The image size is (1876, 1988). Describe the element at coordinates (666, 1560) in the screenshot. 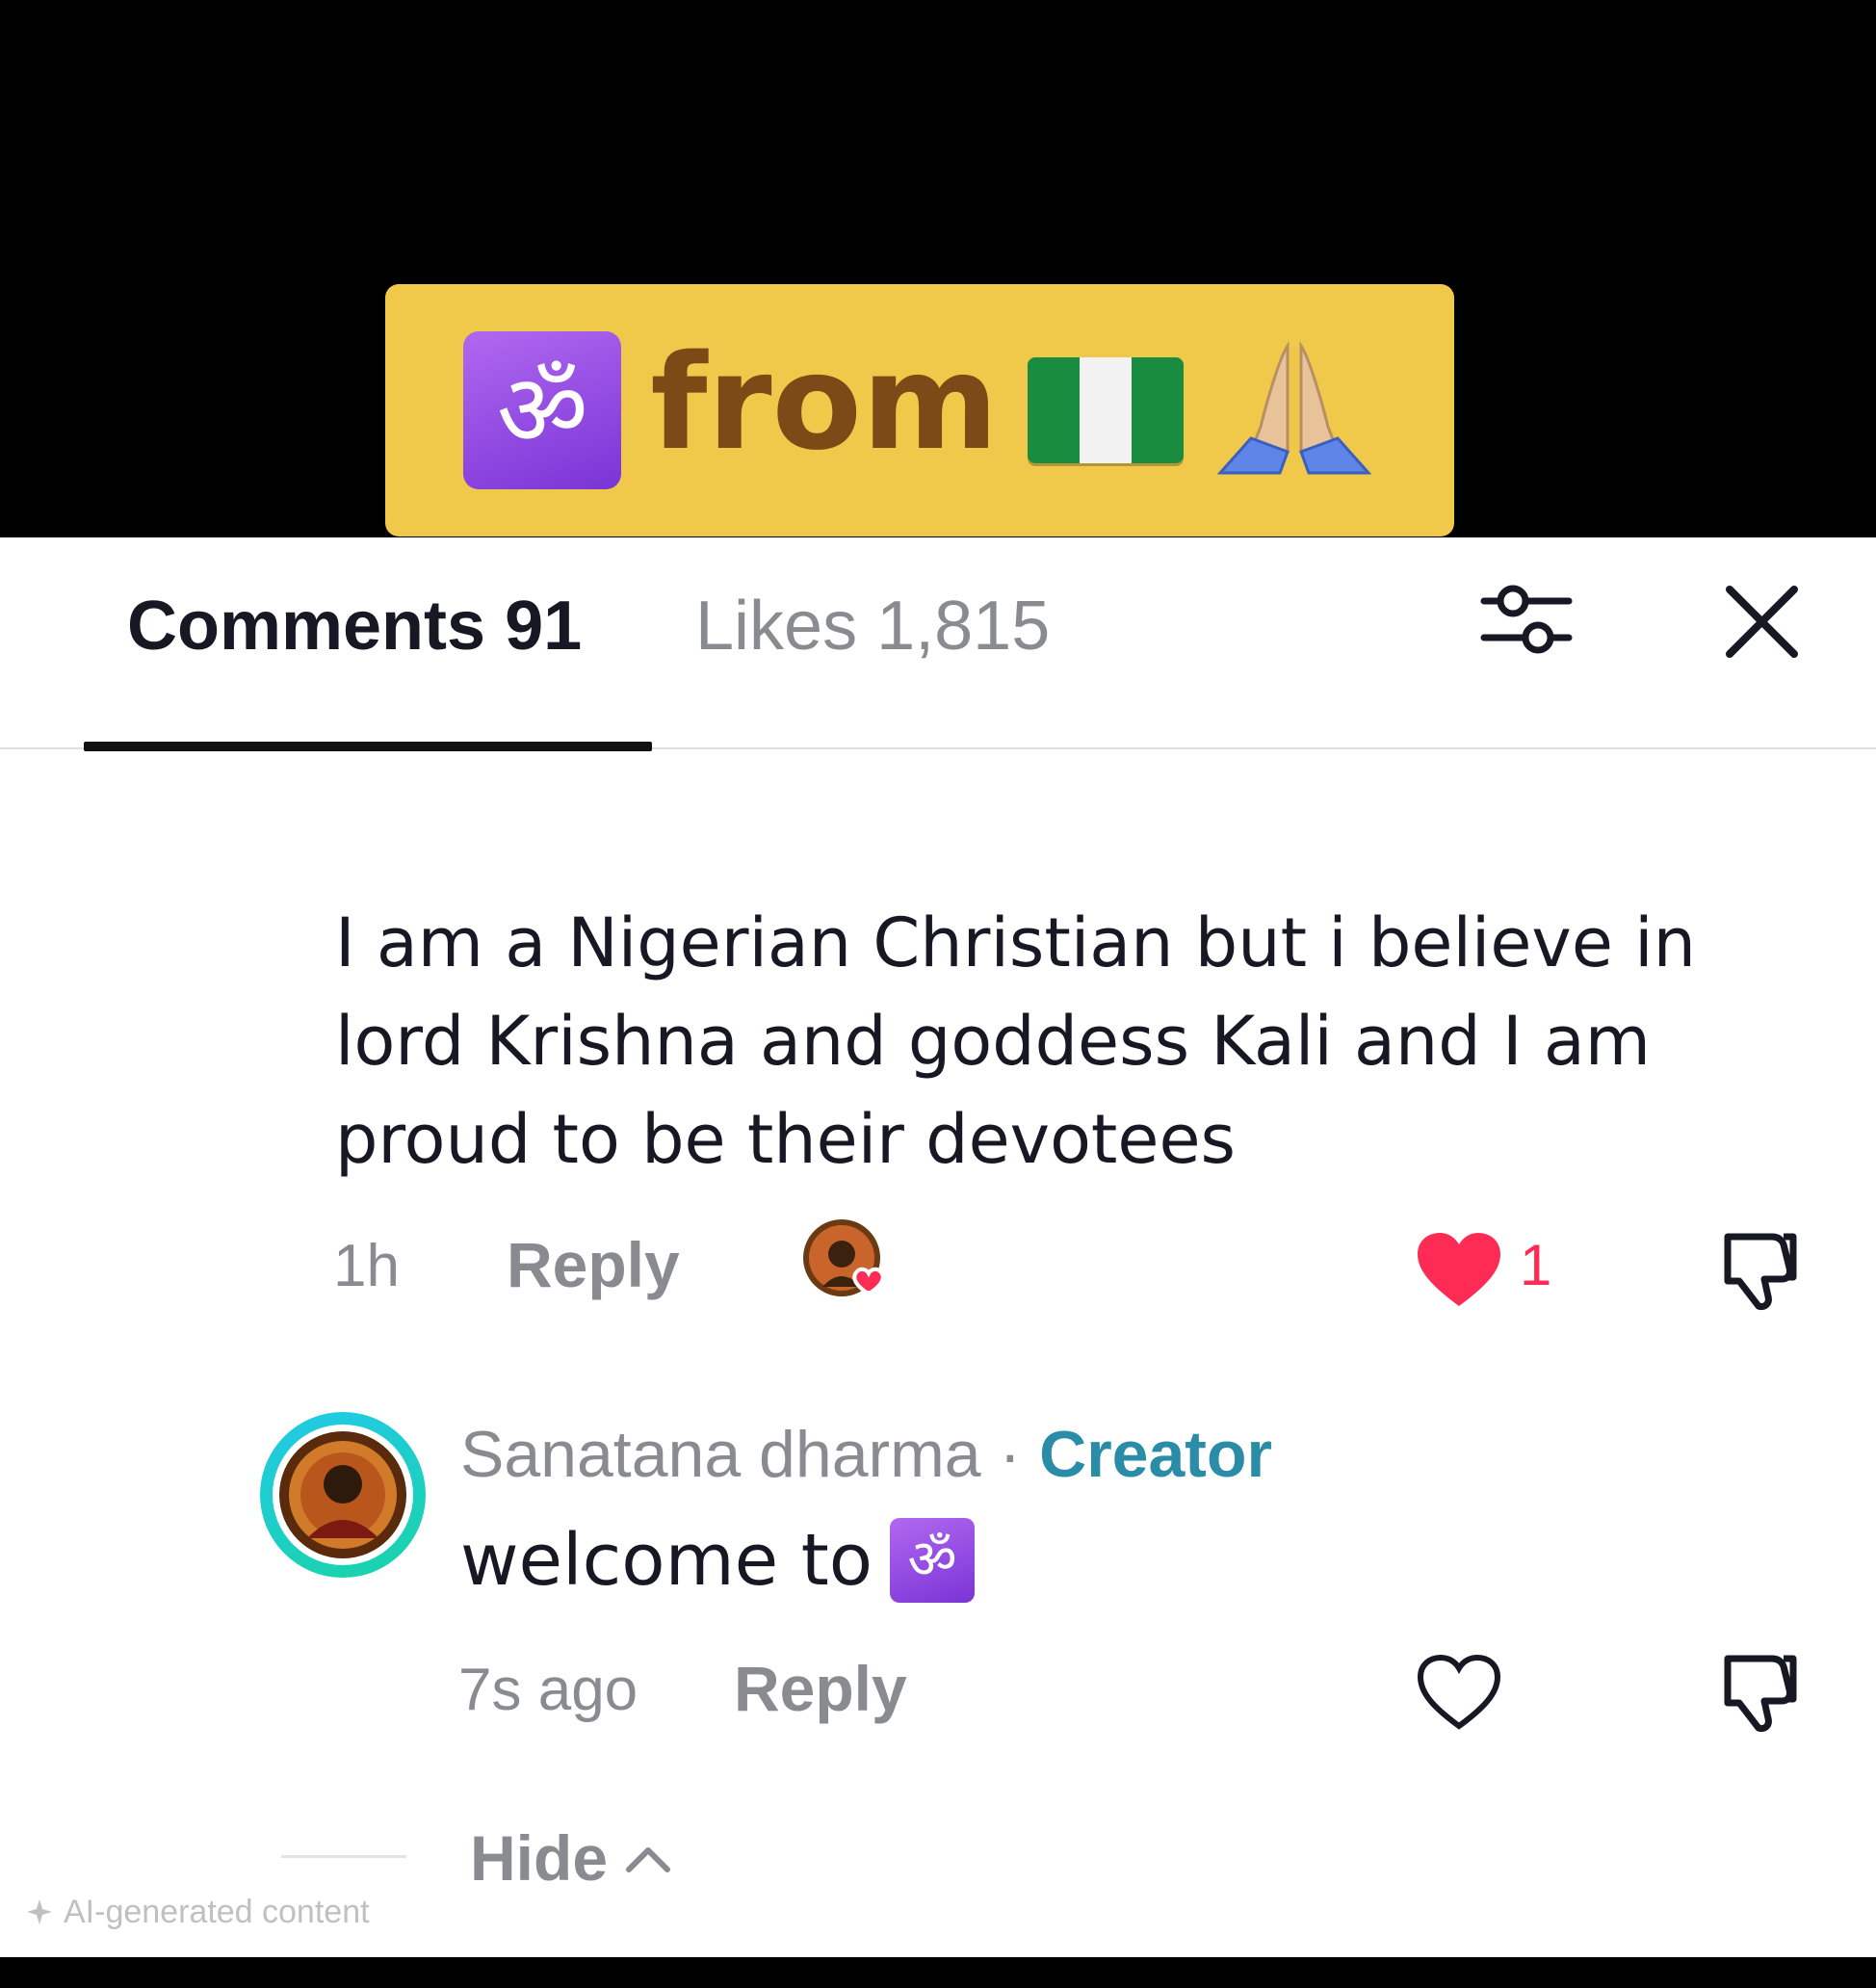

I see `reply-text-content: welcome to` at that location.